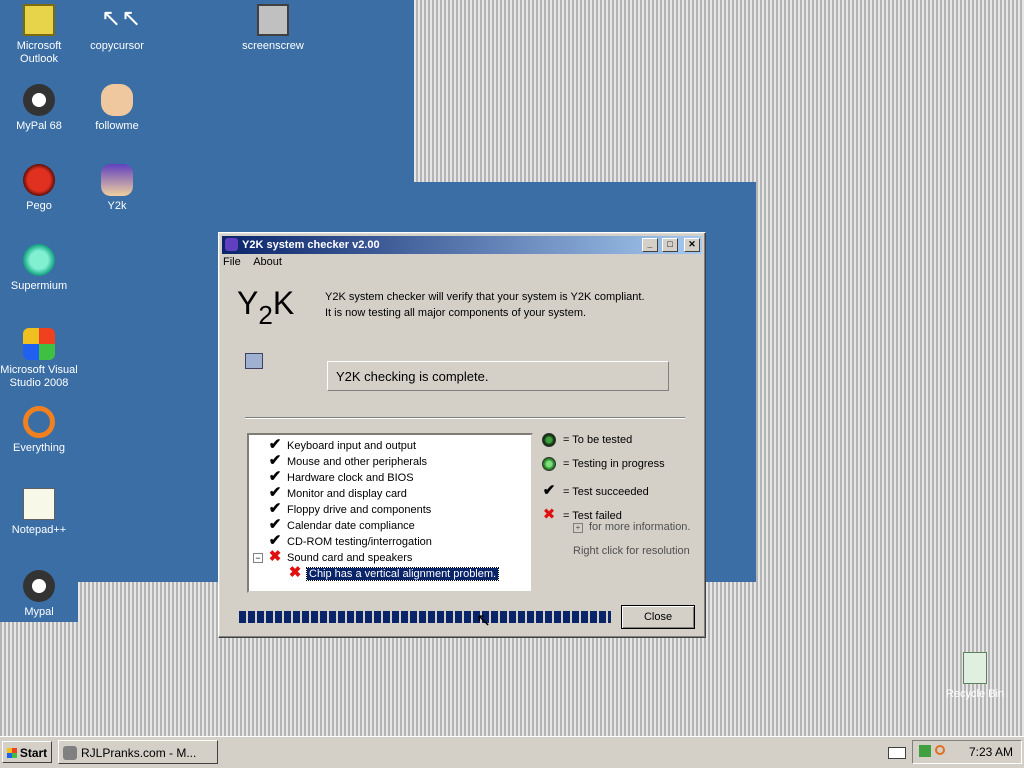 The image size is (1024, 768). Describe the element at coordinates (465, 418) in the screenshot. I see `divider` at that location.